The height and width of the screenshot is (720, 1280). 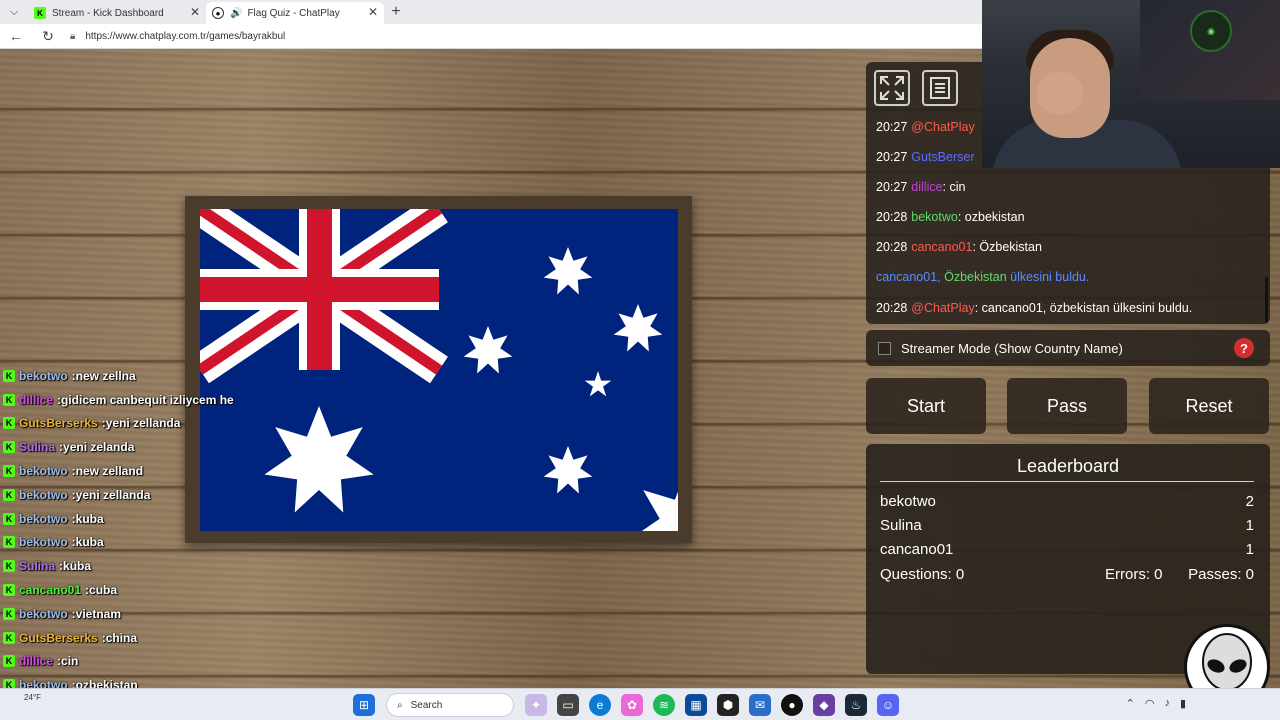 What do you see at coordinates (1068, 466) in the screenshot?
I see `leaderboard-title: Leaderboard` at bounding box center [1068, 466].